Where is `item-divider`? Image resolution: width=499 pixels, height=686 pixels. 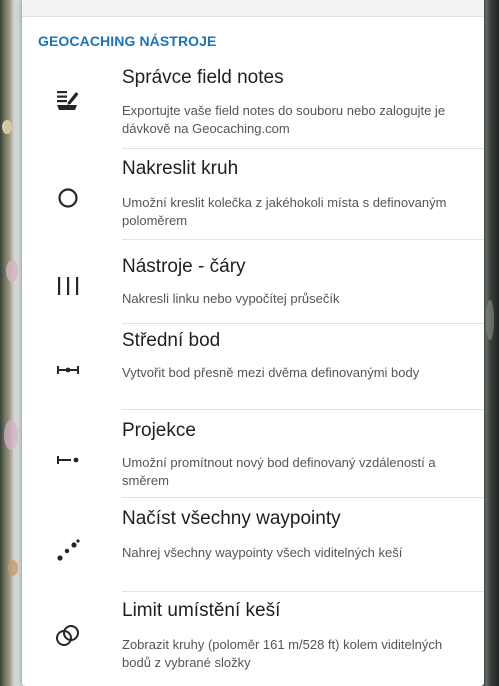 item-divider is located at coordinates (303, 148).